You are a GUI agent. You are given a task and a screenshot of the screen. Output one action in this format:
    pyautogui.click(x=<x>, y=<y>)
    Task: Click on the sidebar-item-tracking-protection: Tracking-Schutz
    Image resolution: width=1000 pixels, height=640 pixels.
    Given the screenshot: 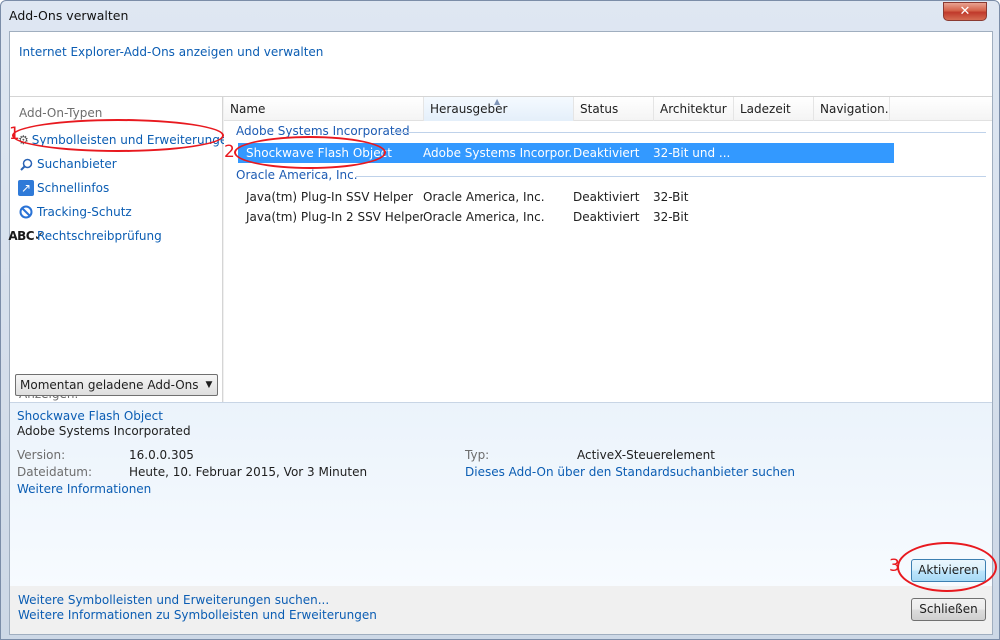 What is the action you would take?
    pyautogui.click(x=118, y=212)
    